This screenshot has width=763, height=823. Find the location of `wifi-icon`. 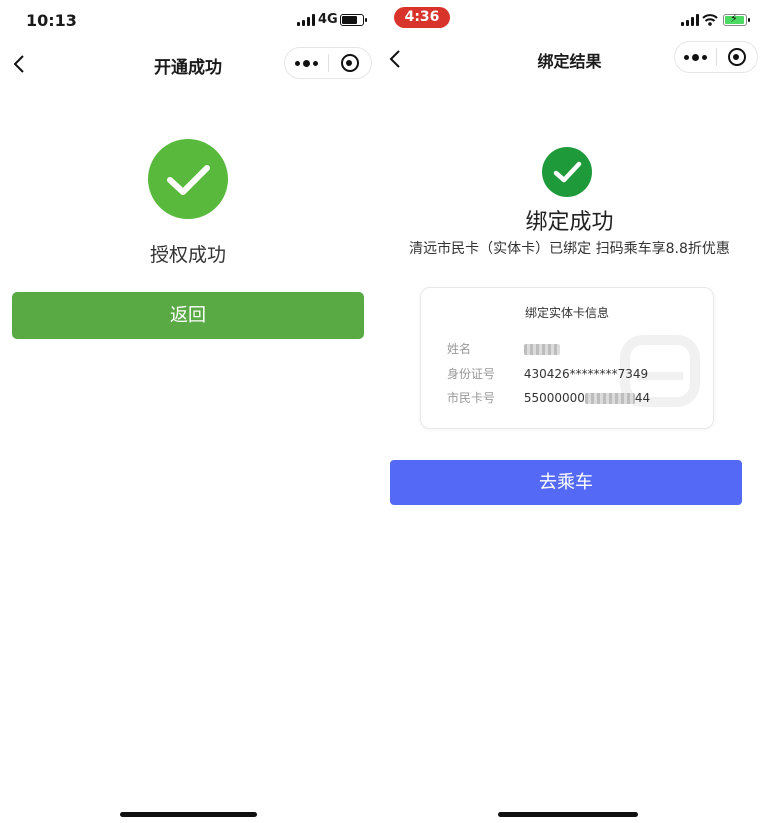

wifi-icon is located at coordinates (710, 20).